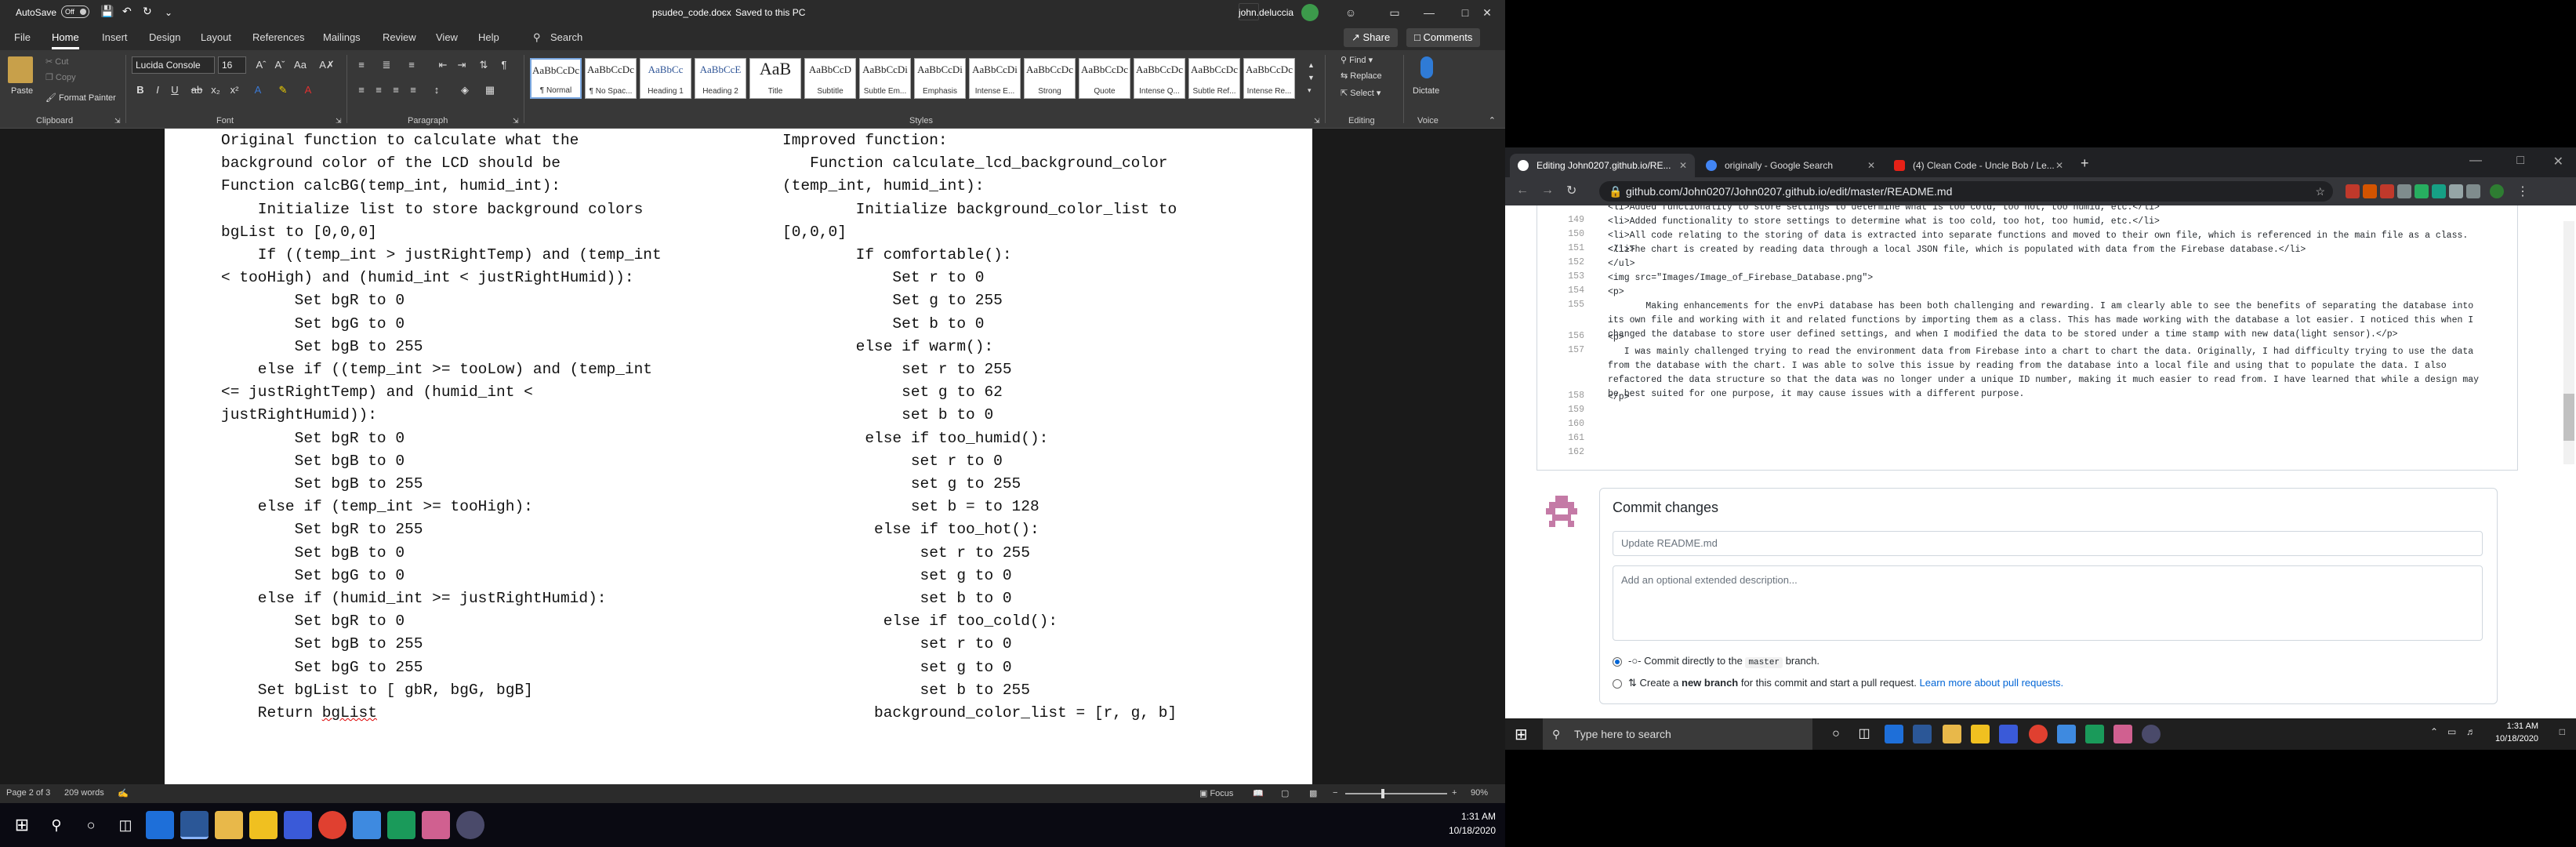 The height and width of the screenshot is (847, 2576). What do you see at coordinates (158, 90) in the screenshot?
I see `italic-icon: I` at bounding box center [158, 90].